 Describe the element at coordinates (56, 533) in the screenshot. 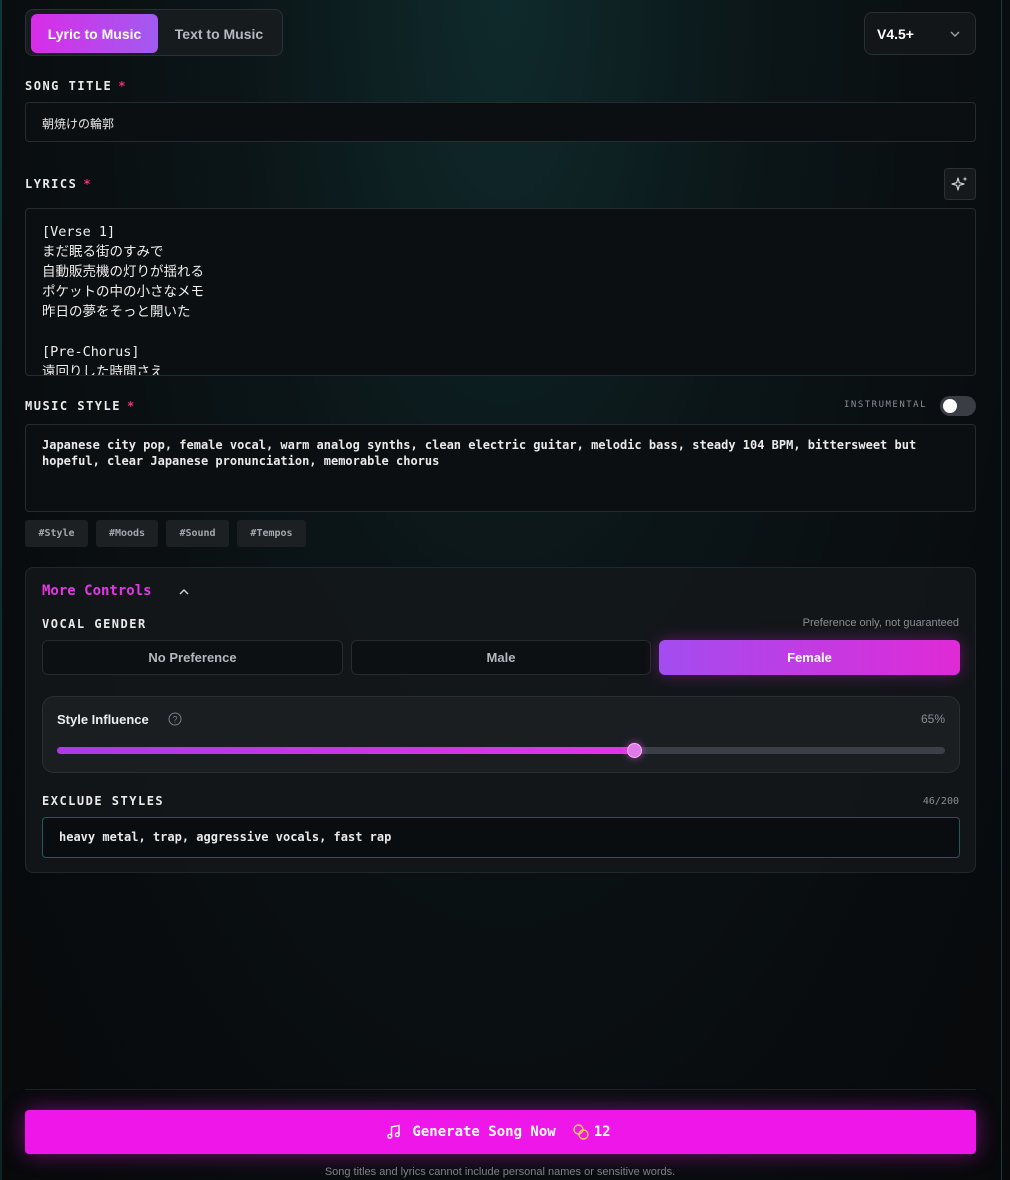

I see `tag-style: #Style` at that location.